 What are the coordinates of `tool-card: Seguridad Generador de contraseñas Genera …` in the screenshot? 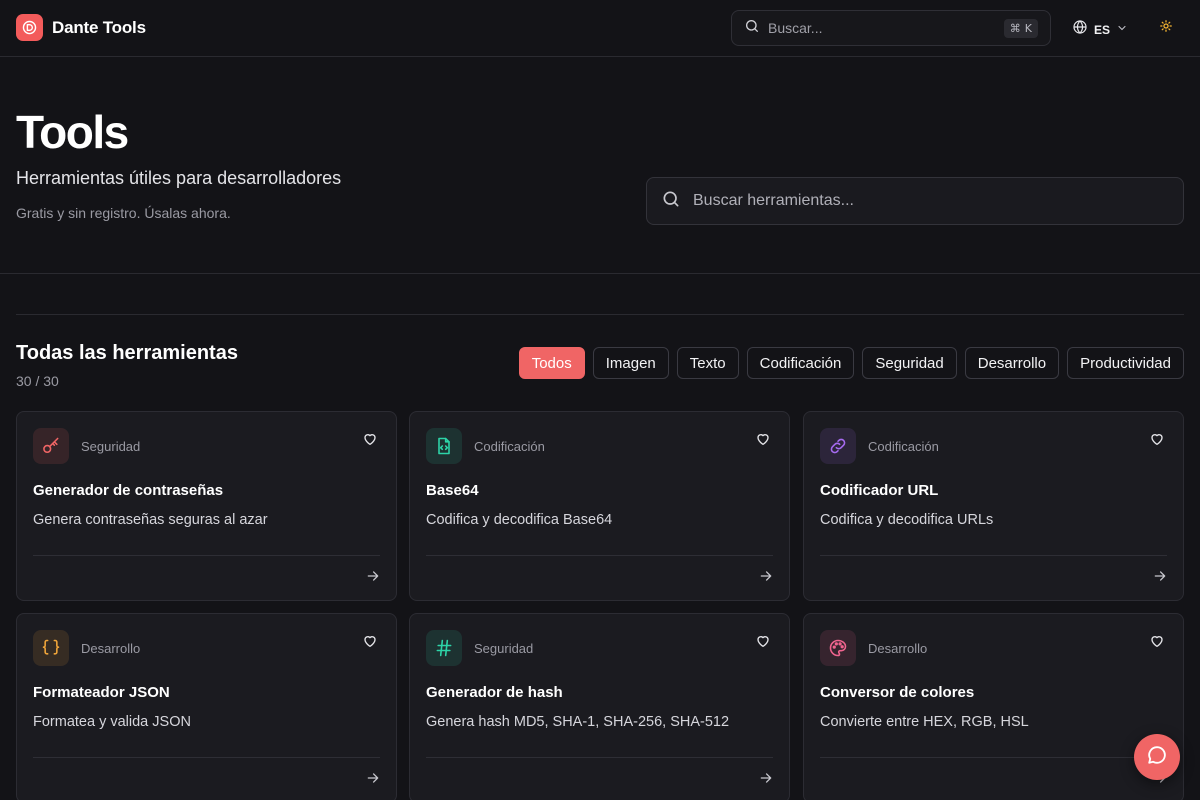 It's located at (206, 506).